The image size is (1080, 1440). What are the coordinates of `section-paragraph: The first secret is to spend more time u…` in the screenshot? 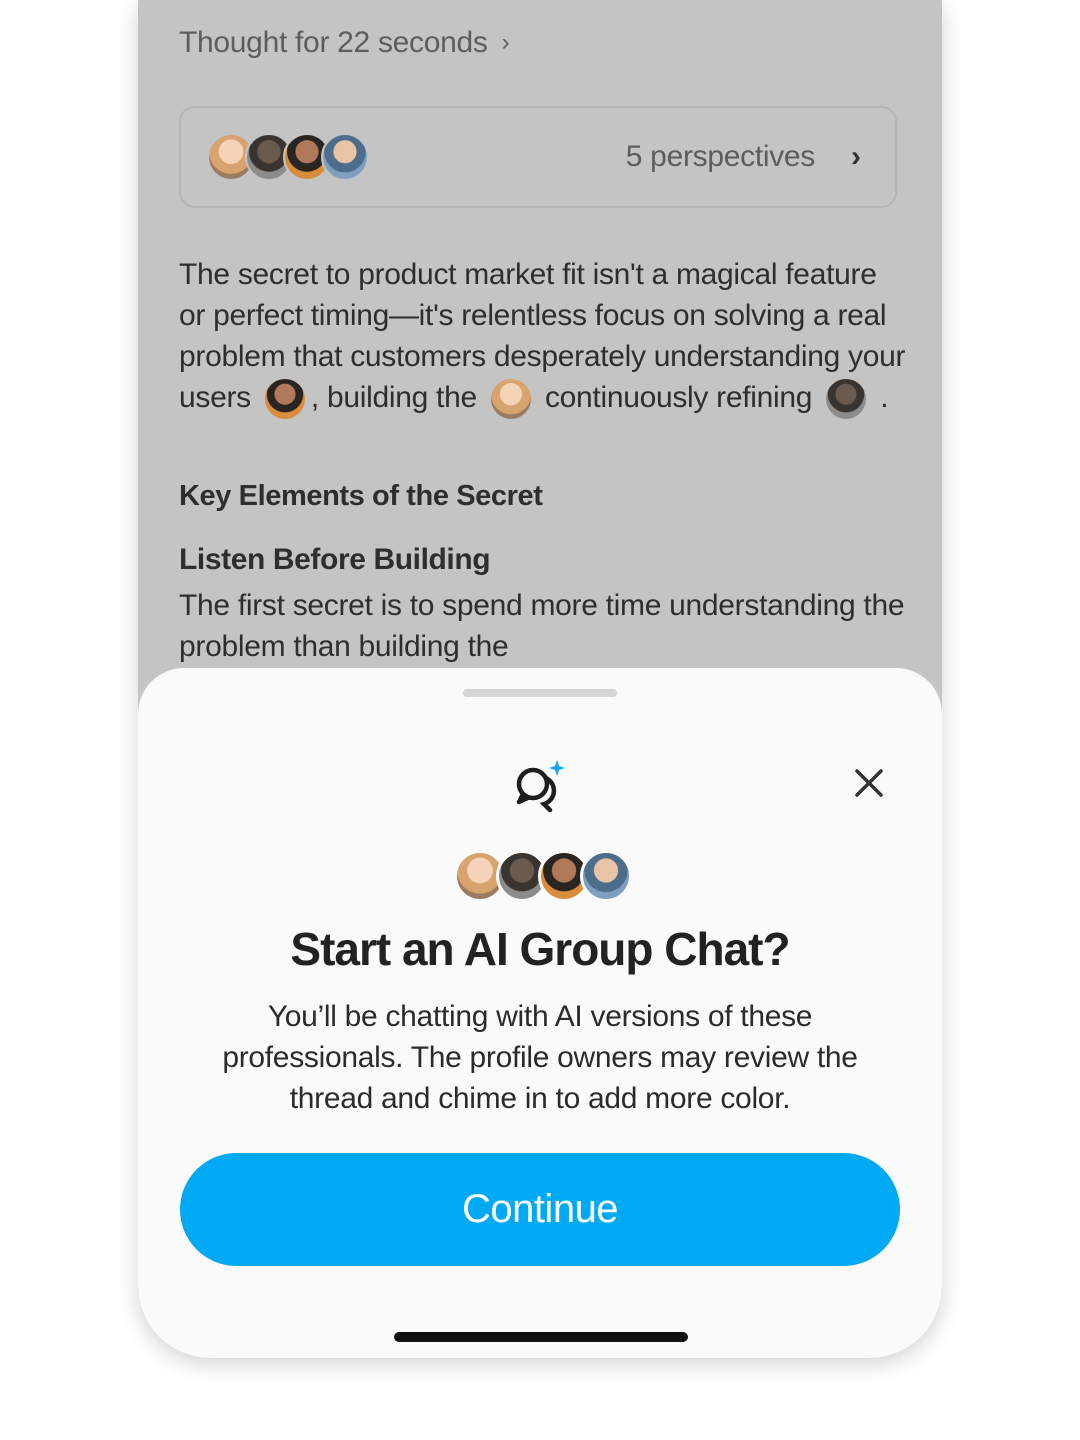 It's located at (542, 626).